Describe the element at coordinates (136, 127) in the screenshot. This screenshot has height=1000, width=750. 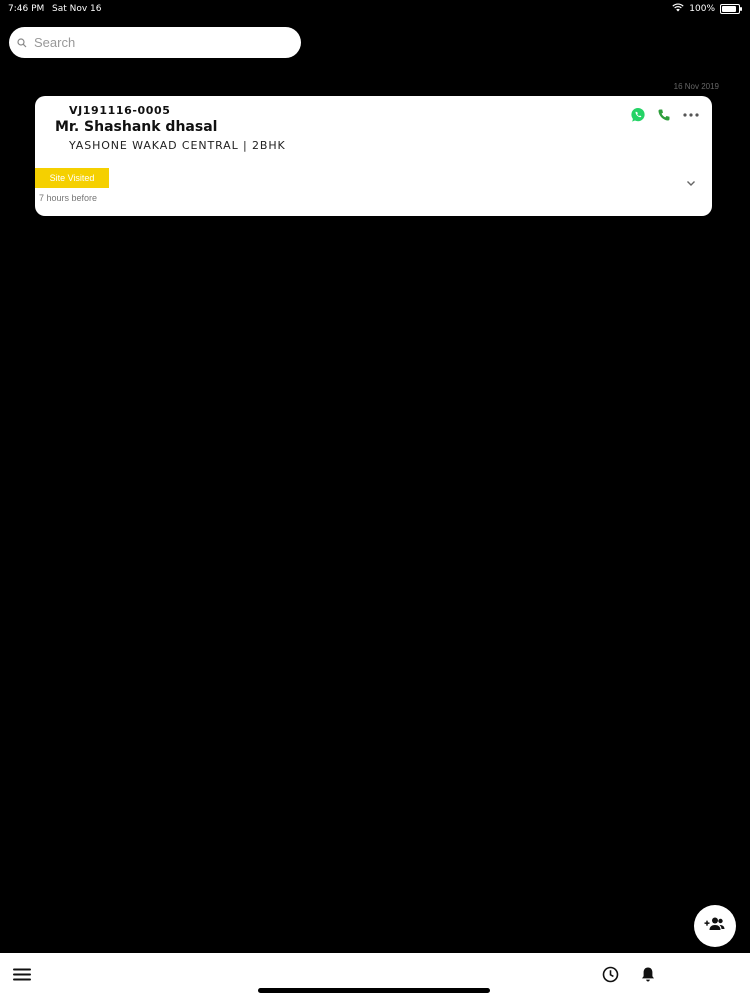
I see `lead-name: Mr. Shashank dhasal` at that location.